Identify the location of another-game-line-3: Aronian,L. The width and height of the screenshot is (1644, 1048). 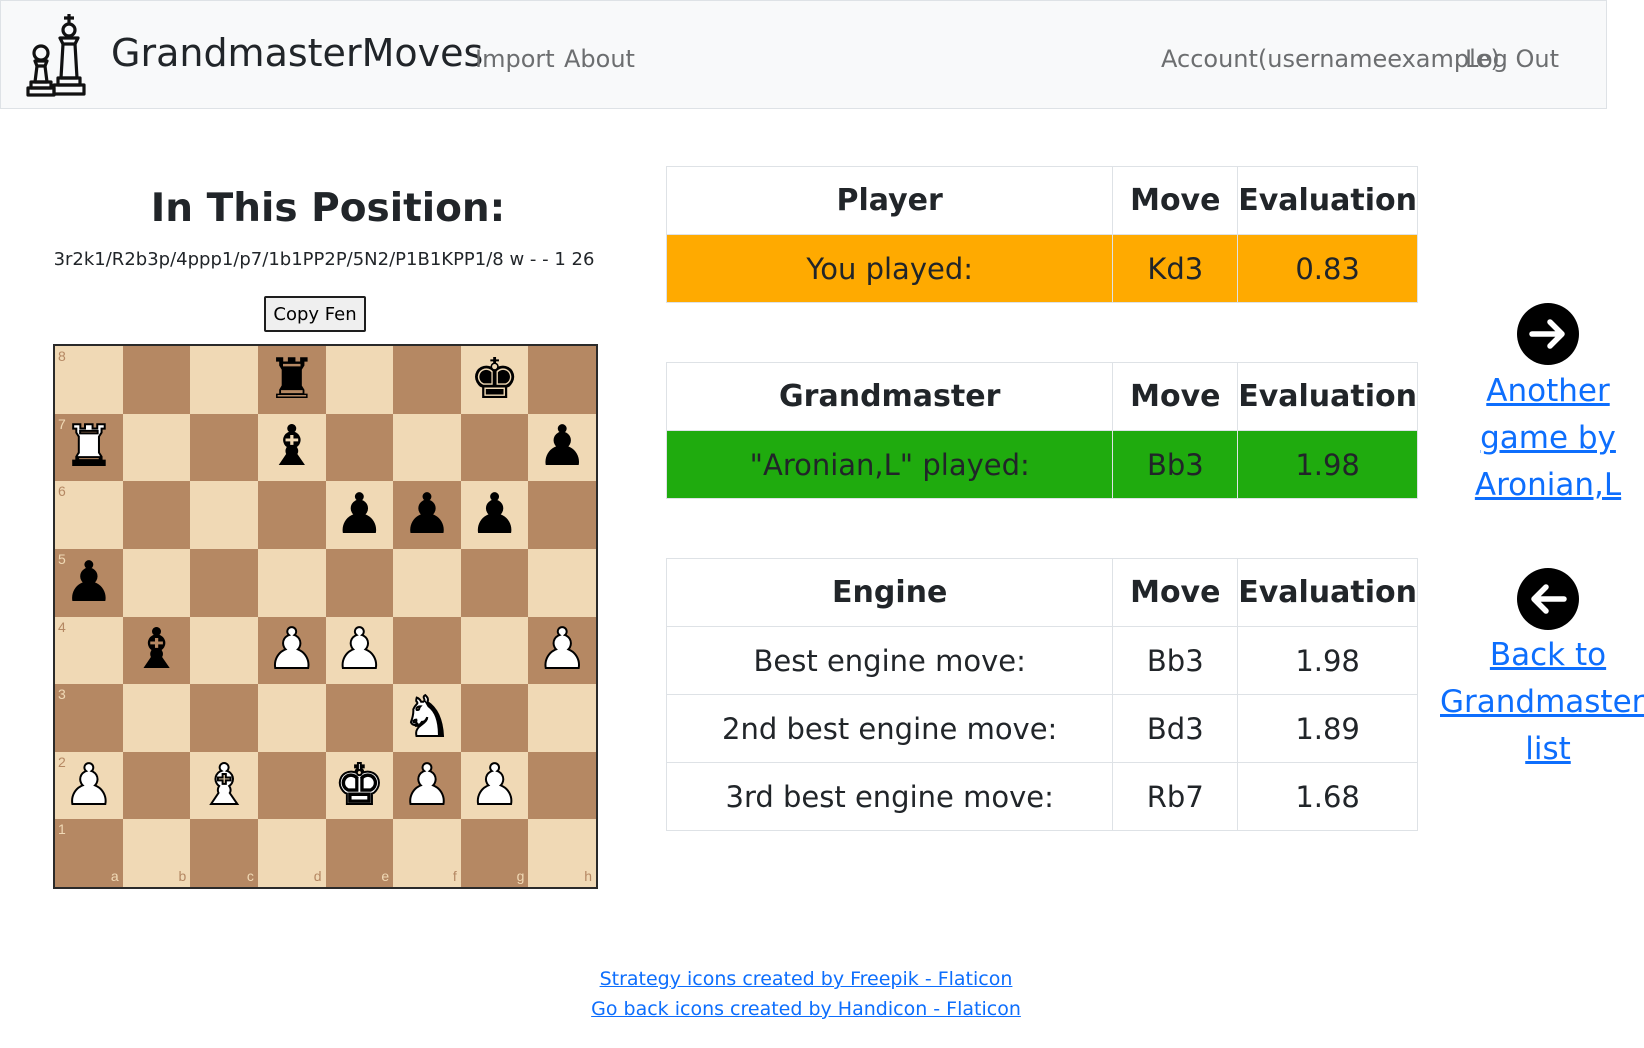
(1548, 485).